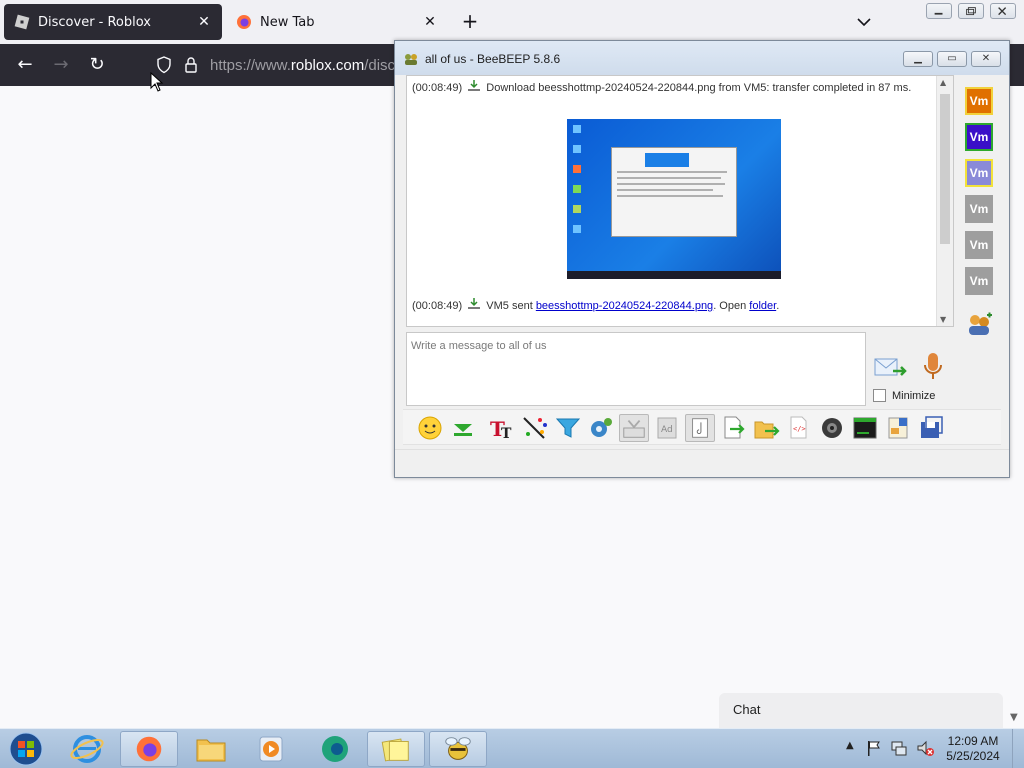 The image size is (1024, 768). What do you see at coordinates (933, 367) in the screenshot?
I see `microphone-icon` at bounding box center [933, 367].